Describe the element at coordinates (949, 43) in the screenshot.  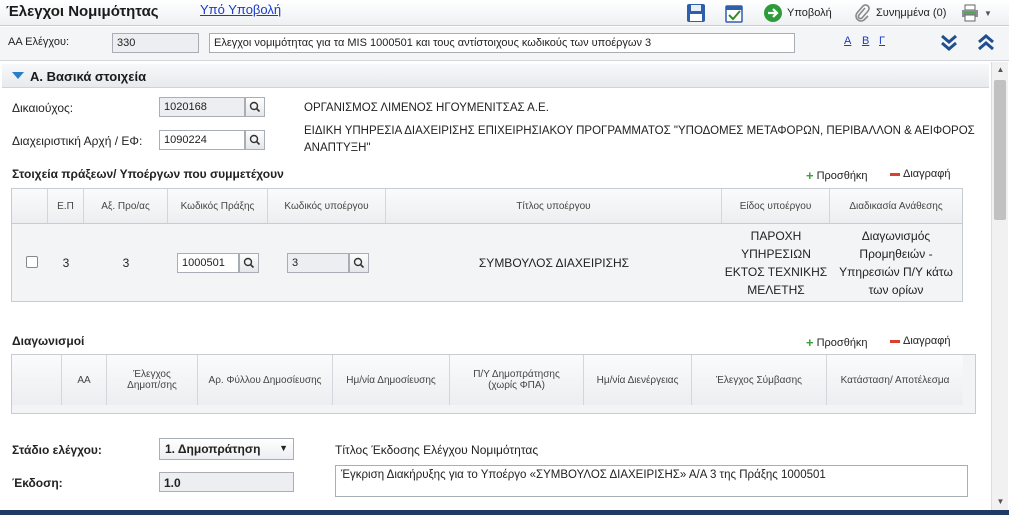
I see `expand-all-icon` at that location.